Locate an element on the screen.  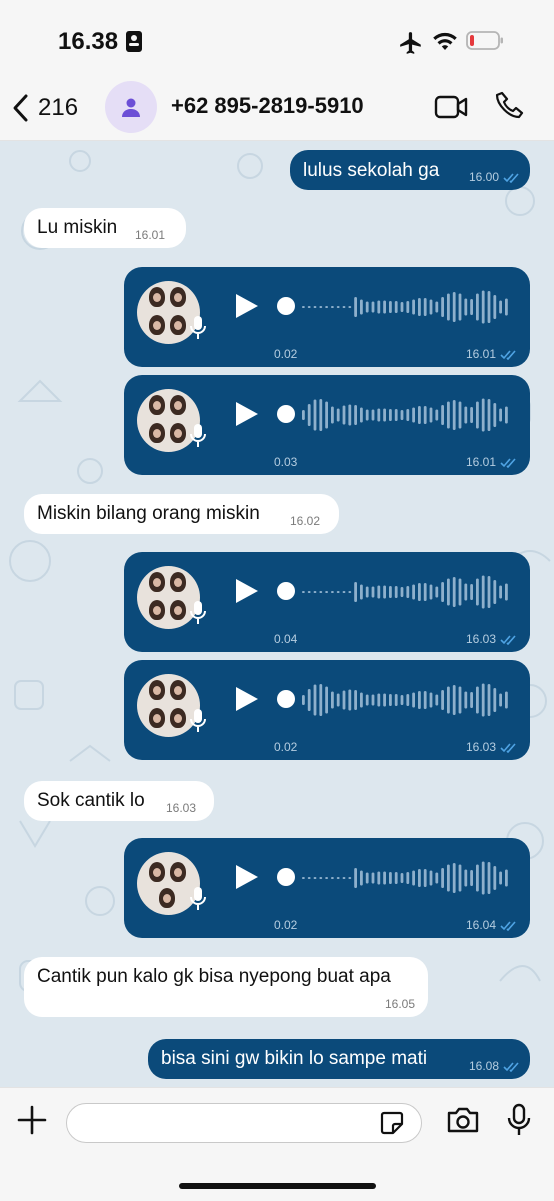
airplane-mode-icon is located at coordinates (410, 43).